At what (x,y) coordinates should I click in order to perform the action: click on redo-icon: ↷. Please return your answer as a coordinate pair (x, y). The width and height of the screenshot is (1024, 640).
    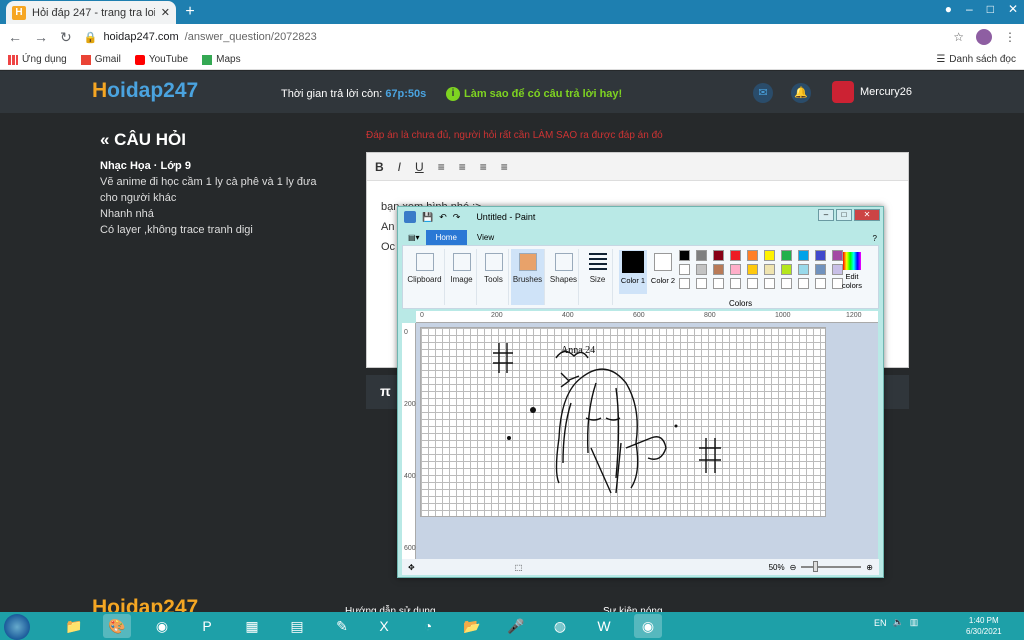
    Looking at the image, I should click on (457, 217).